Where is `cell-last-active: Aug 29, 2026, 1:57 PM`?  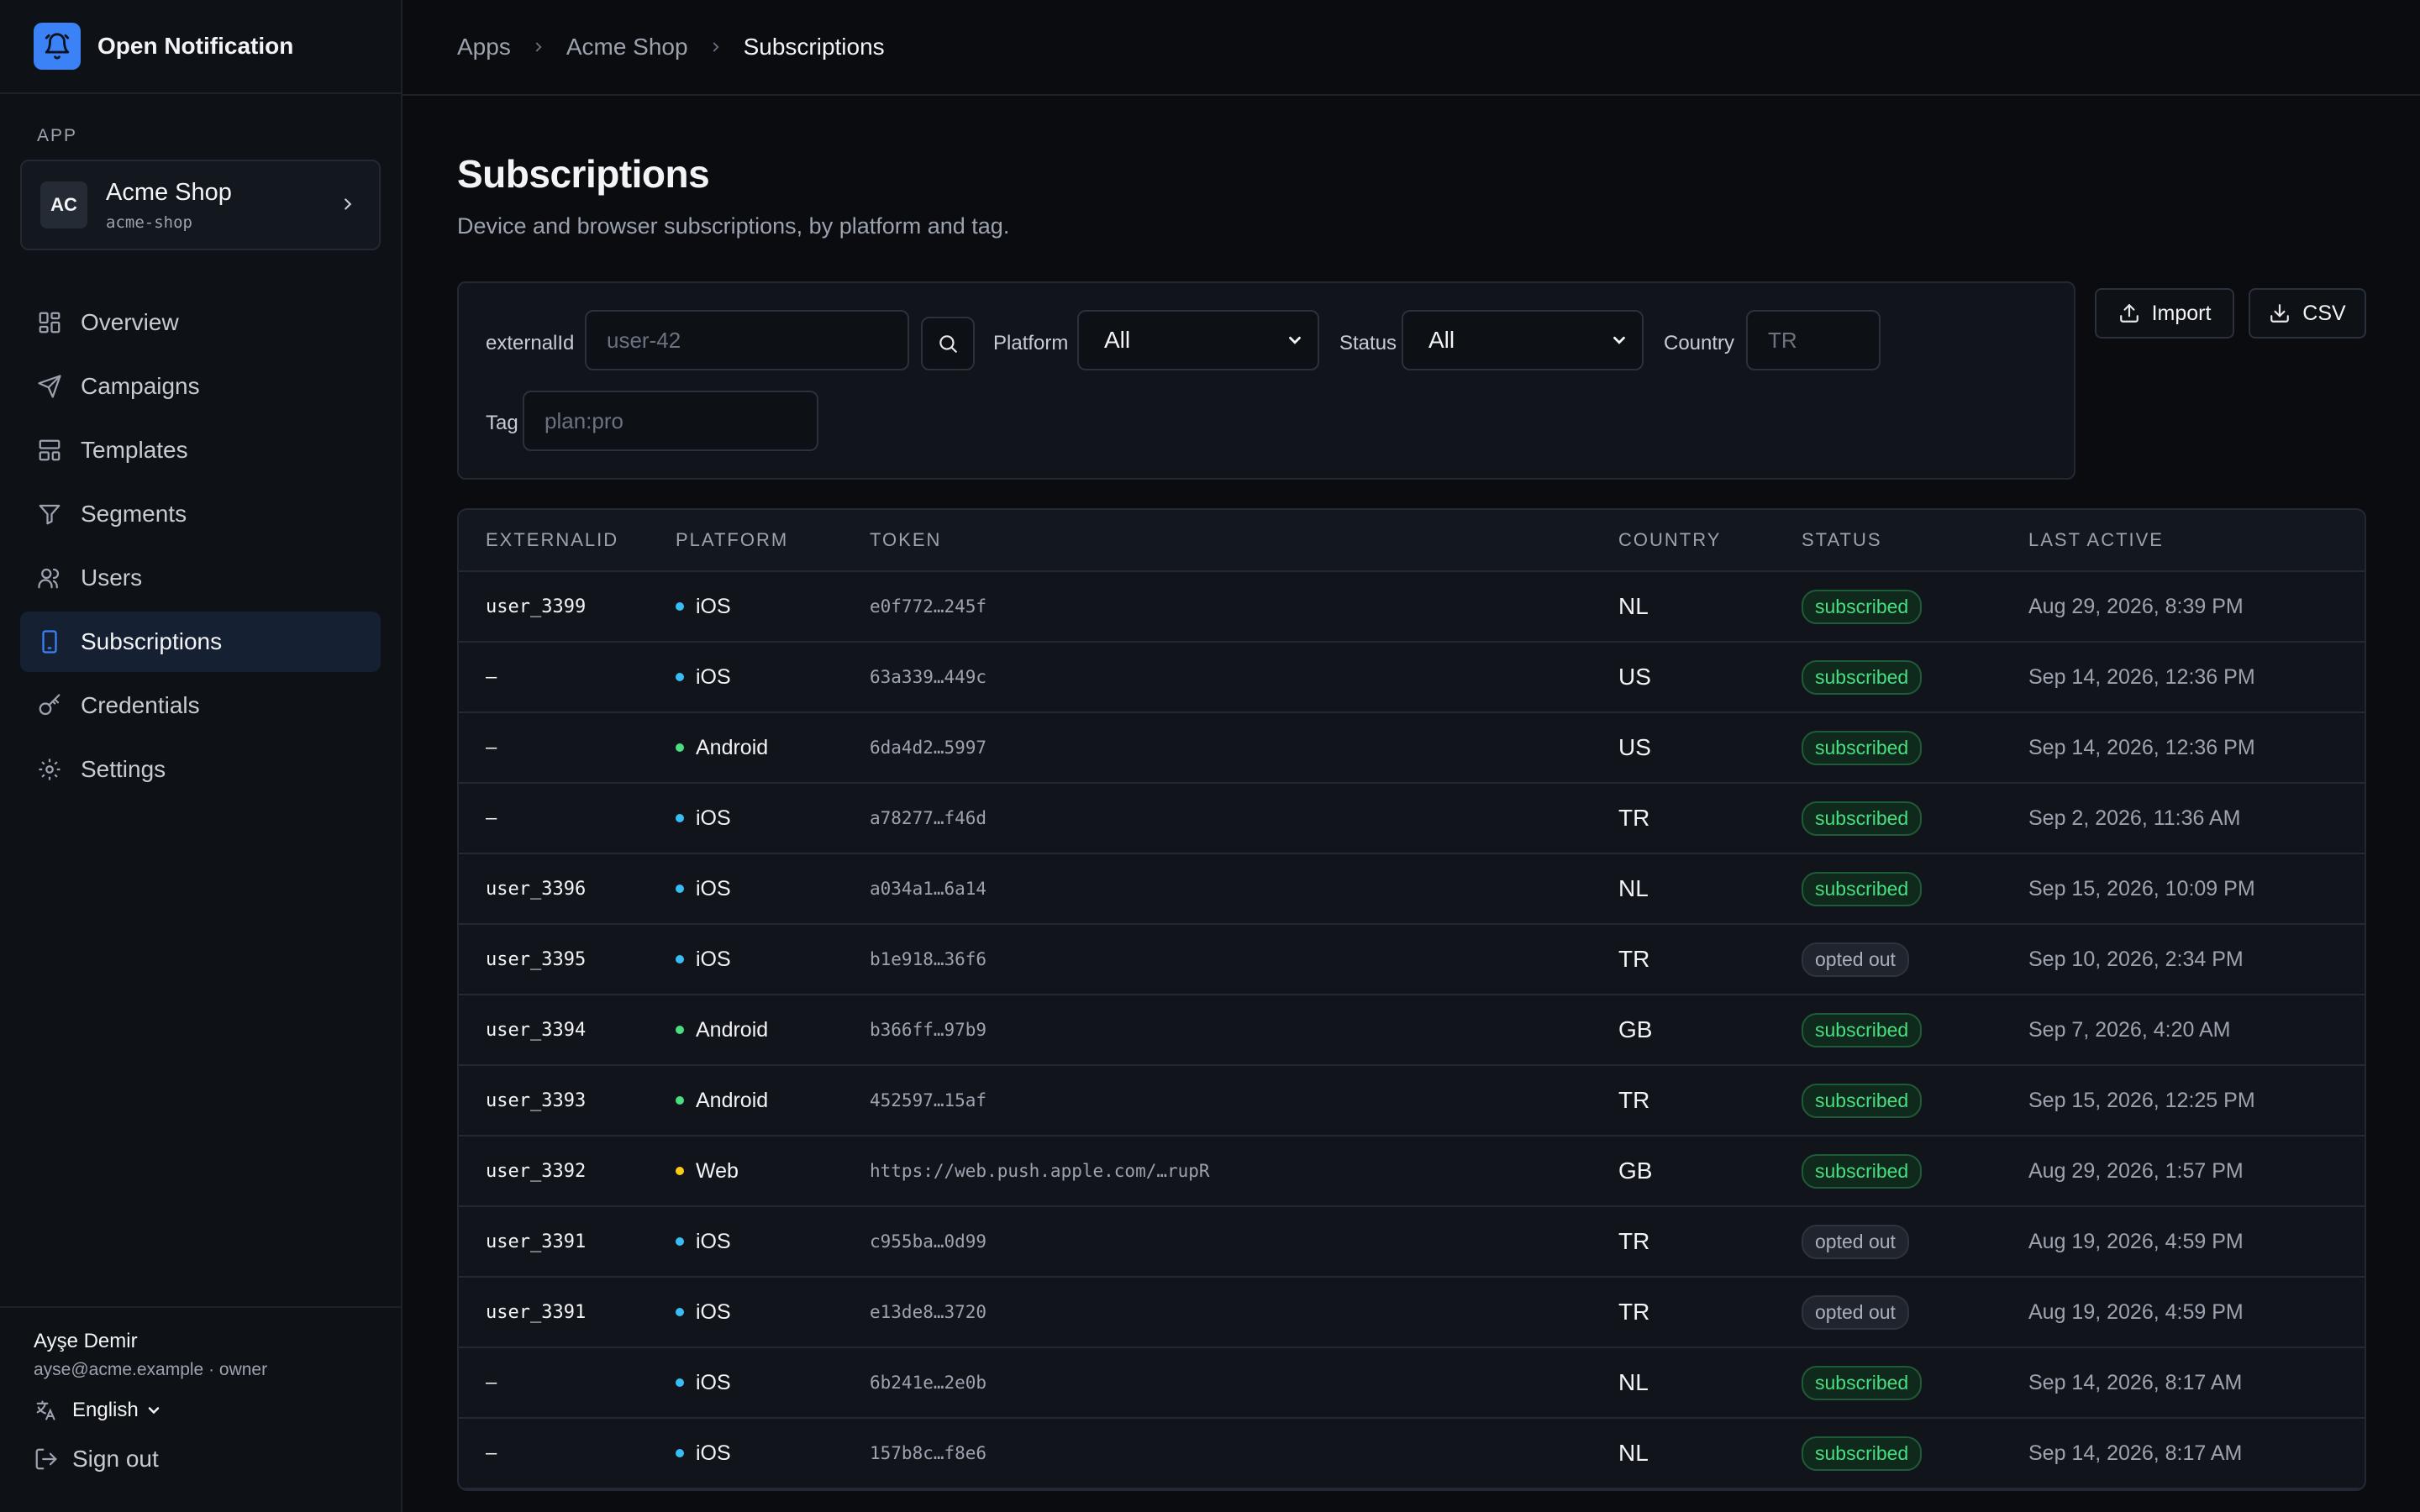
cell-last-active: Aug 29, 2026, 1:57 PM is located at coordinates (2136, 1170).